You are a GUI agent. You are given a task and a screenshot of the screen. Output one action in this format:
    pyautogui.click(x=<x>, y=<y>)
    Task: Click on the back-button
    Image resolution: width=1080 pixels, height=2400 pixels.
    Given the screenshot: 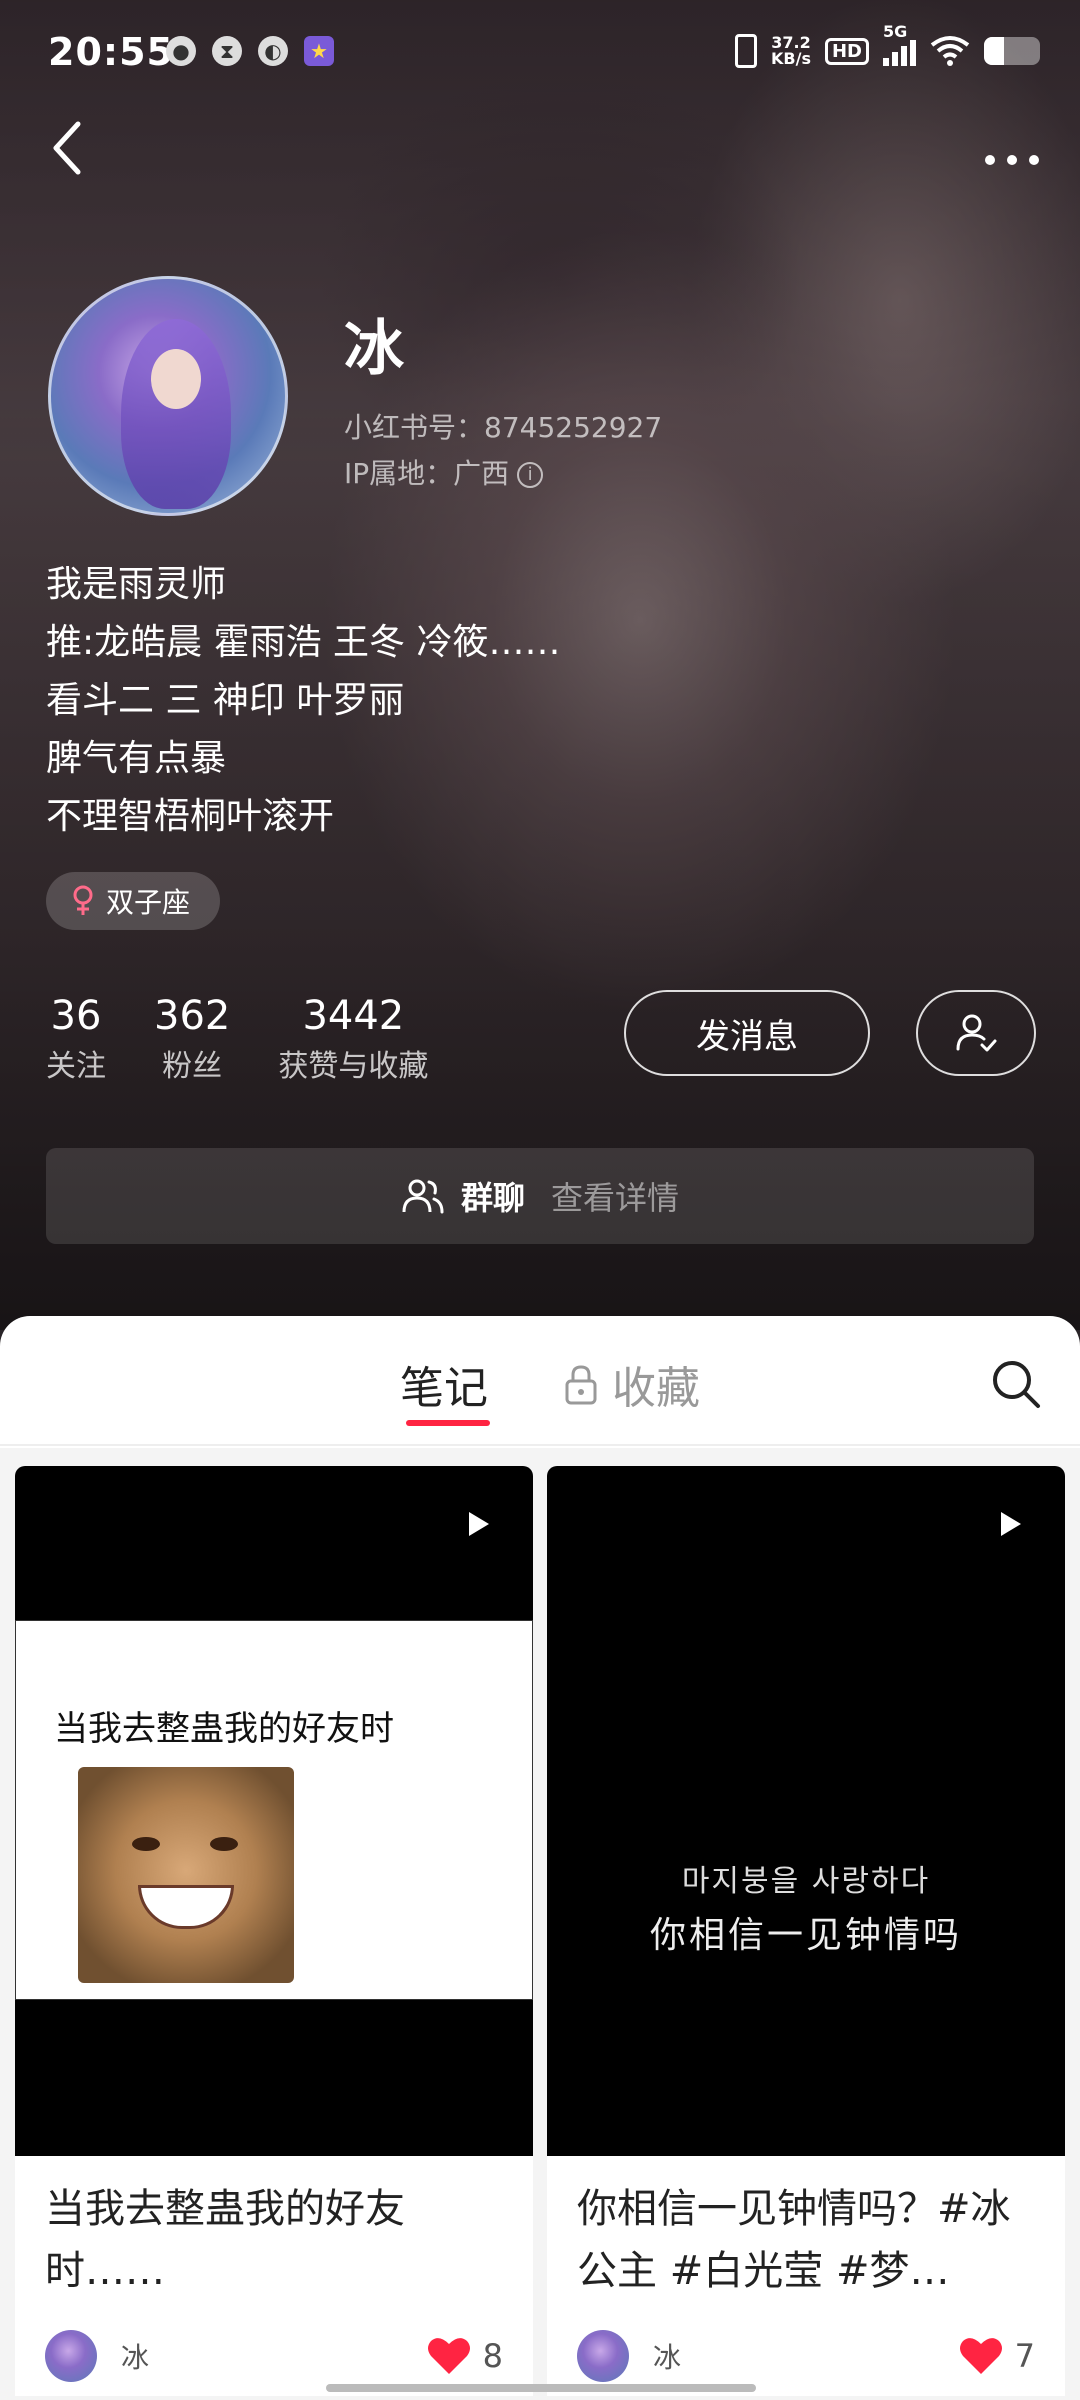 What is the action you would take?
    pyautogui.click(x=68, y=148)
    